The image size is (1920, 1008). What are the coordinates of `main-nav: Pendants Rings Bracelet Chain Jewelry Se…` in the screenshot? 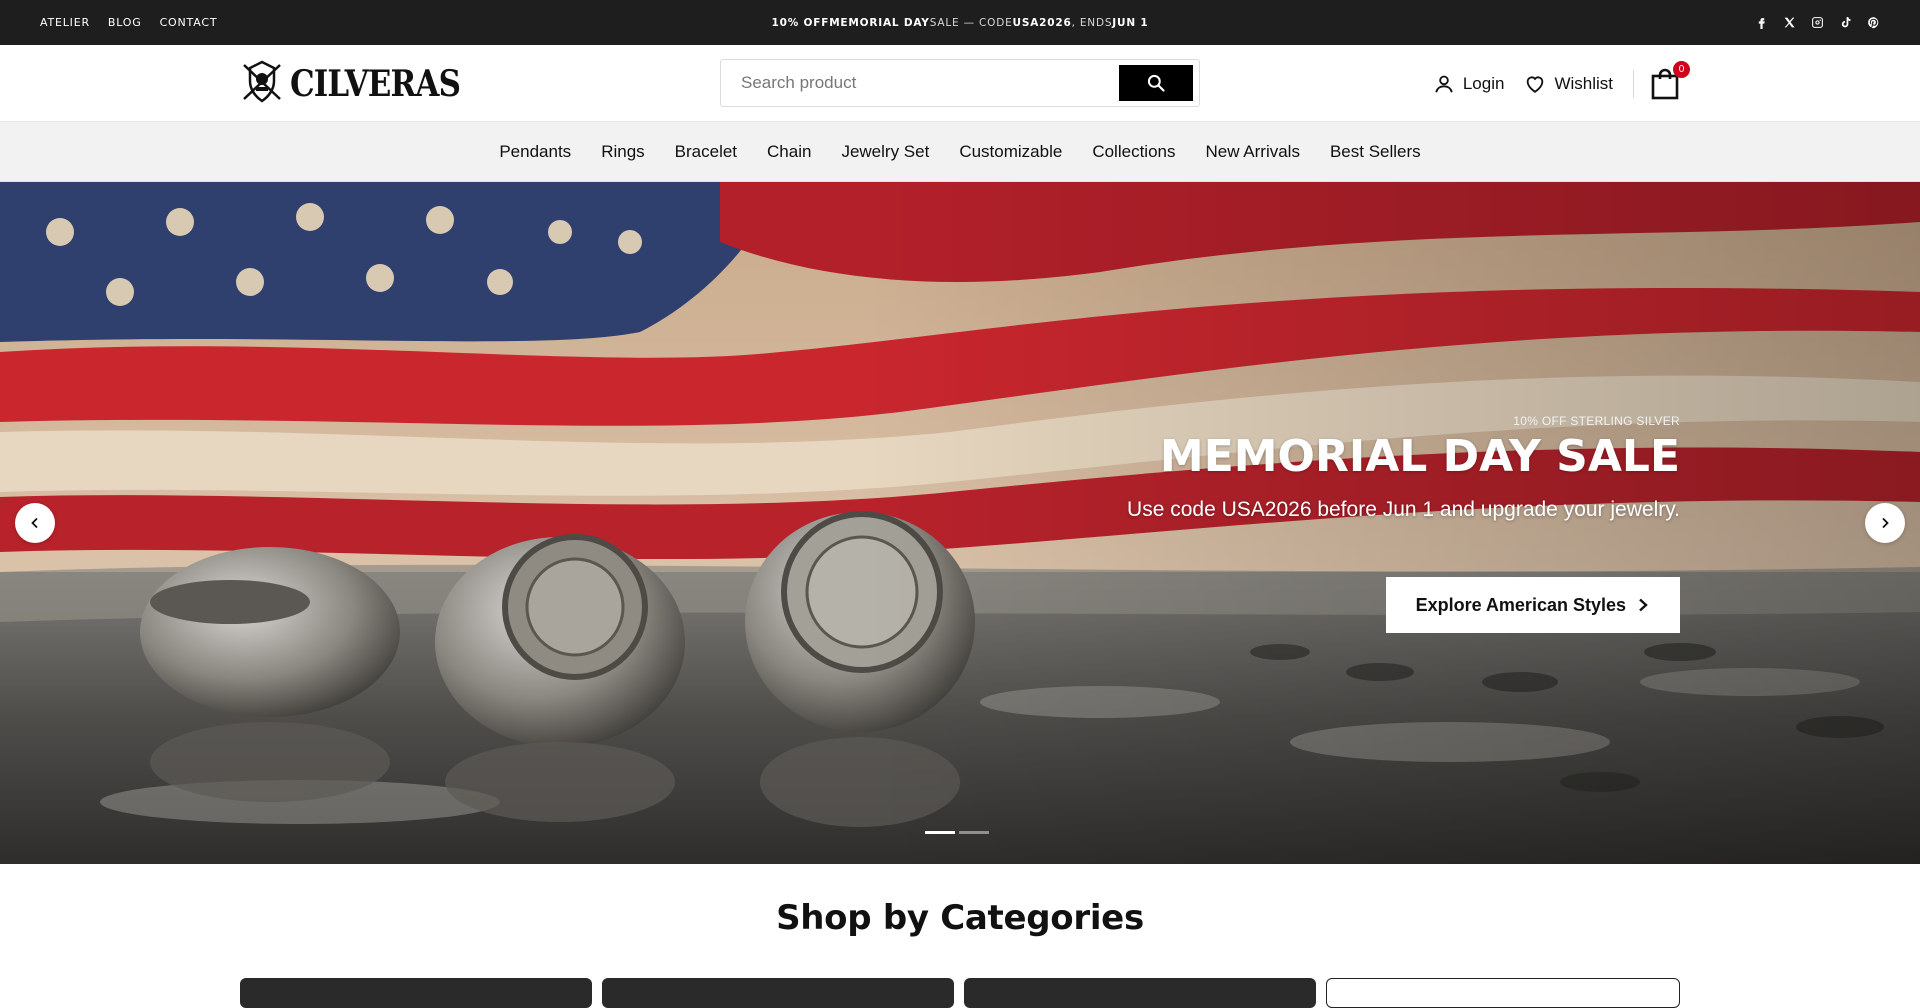 It's located at (960, 152).